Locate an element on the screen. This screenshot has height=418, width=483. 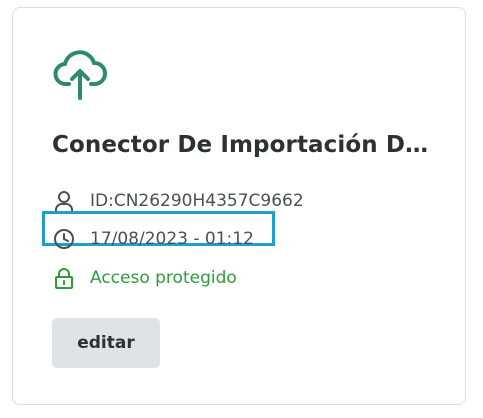
connector-access-row: Acceso protegido is located at coordinates (144, 278).